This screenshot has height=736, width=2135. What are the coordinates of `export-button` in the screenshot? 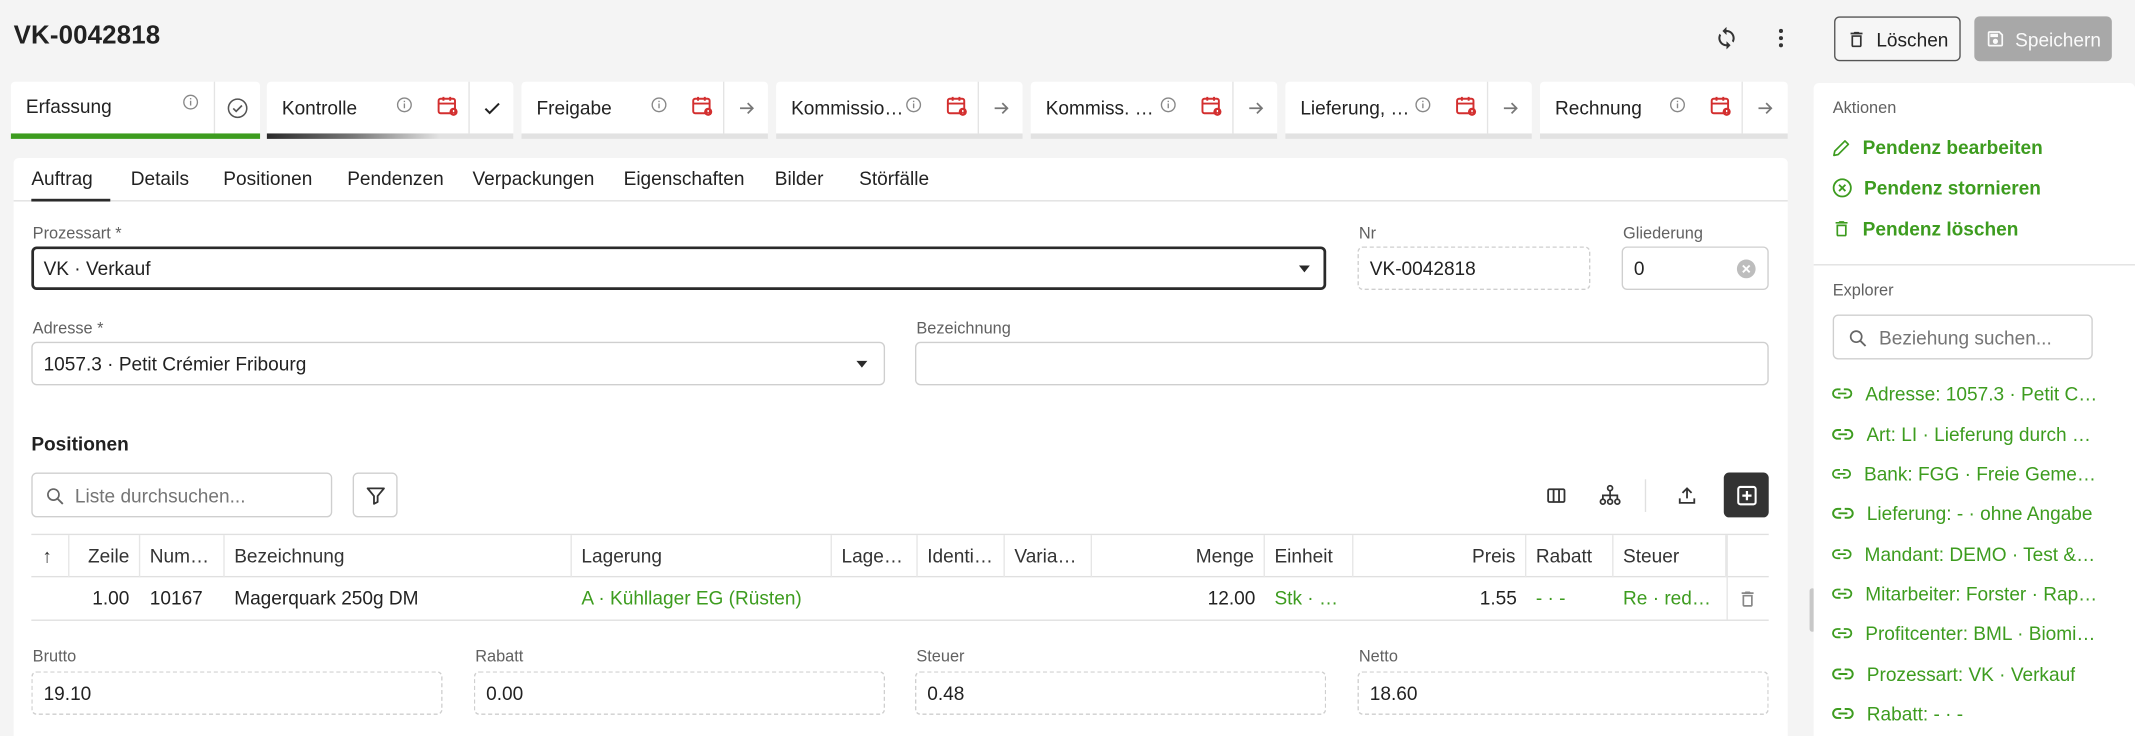 It's located at (1686, 494).